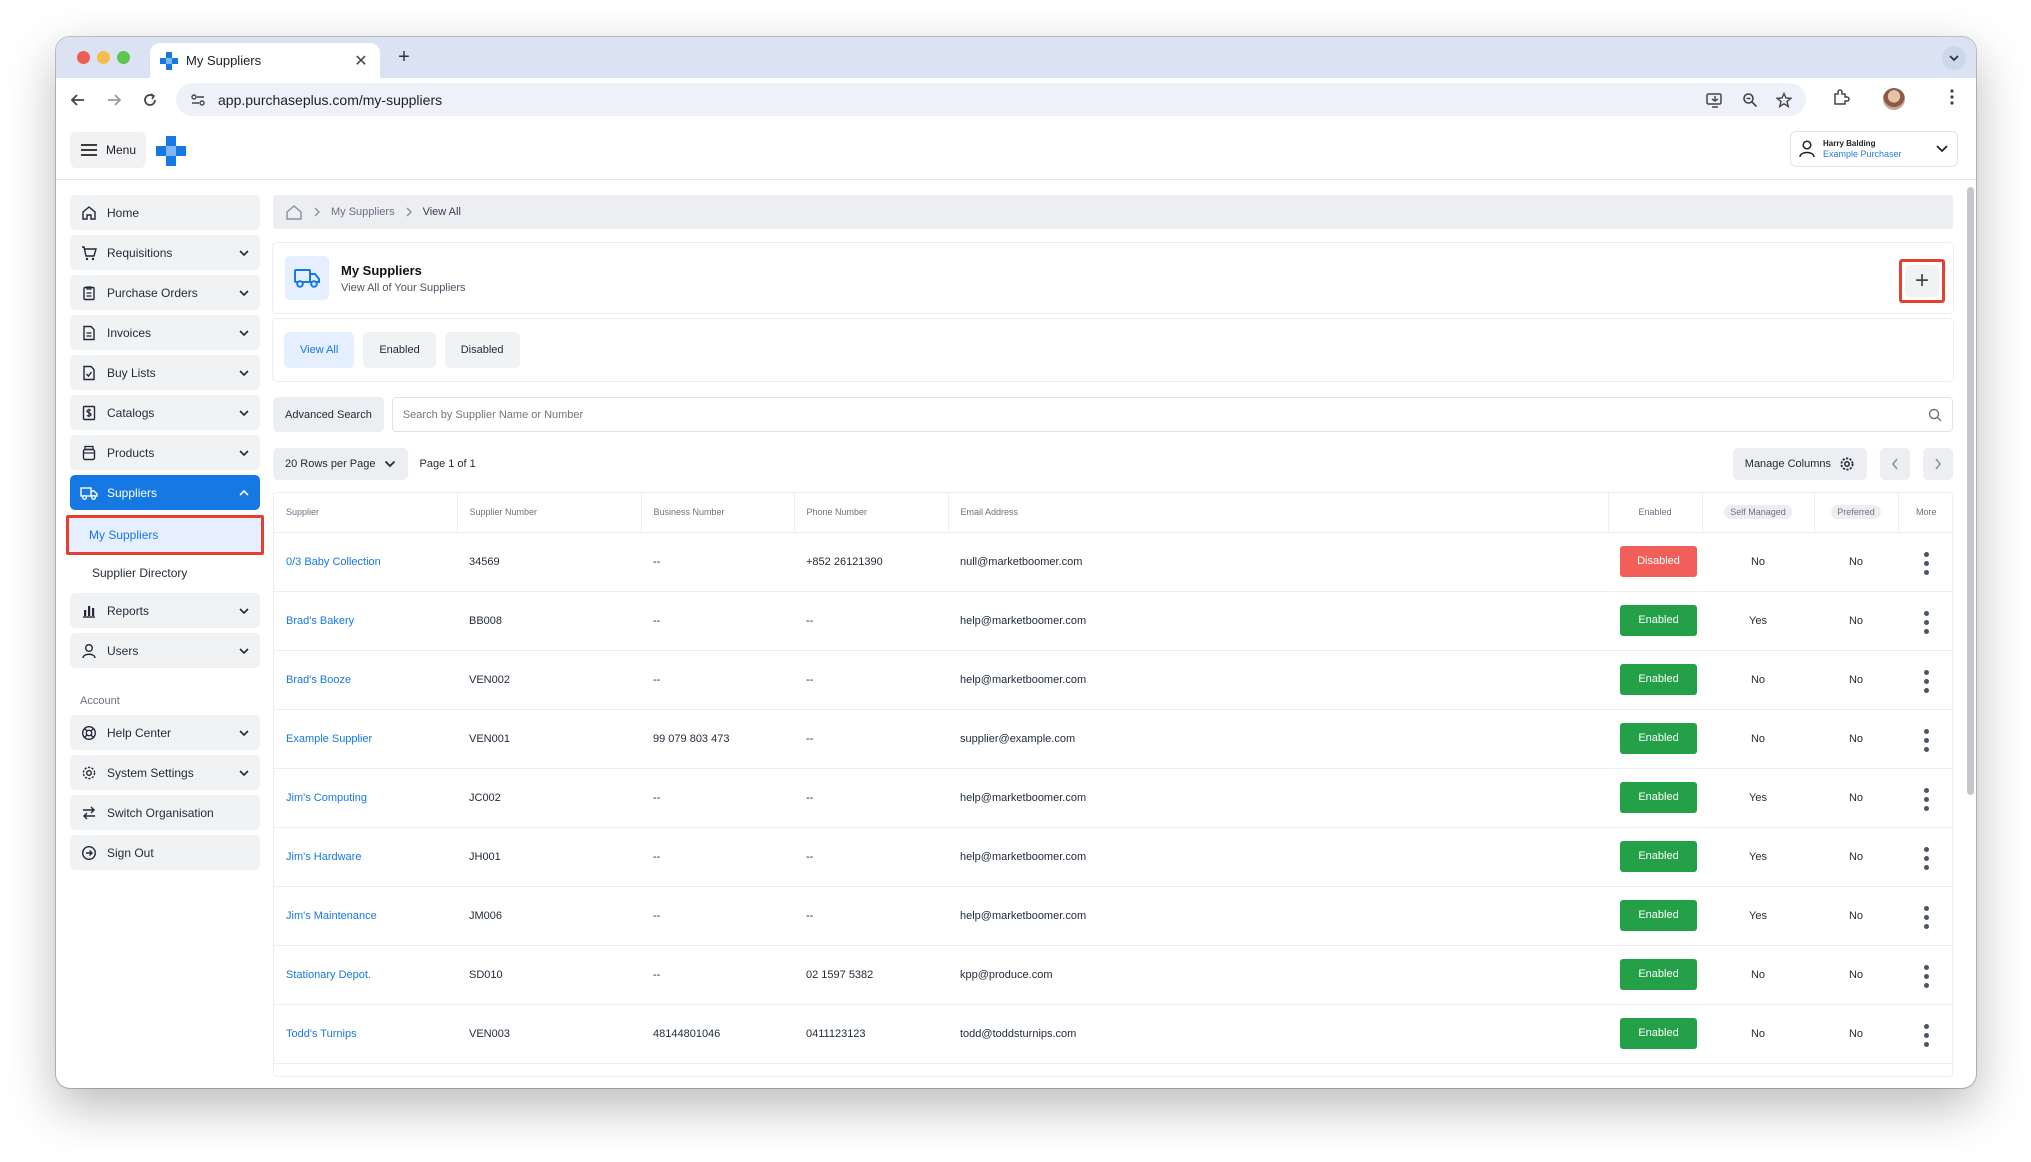  I want to click on column-header-preferred: Preferred, so click(1856, 513).